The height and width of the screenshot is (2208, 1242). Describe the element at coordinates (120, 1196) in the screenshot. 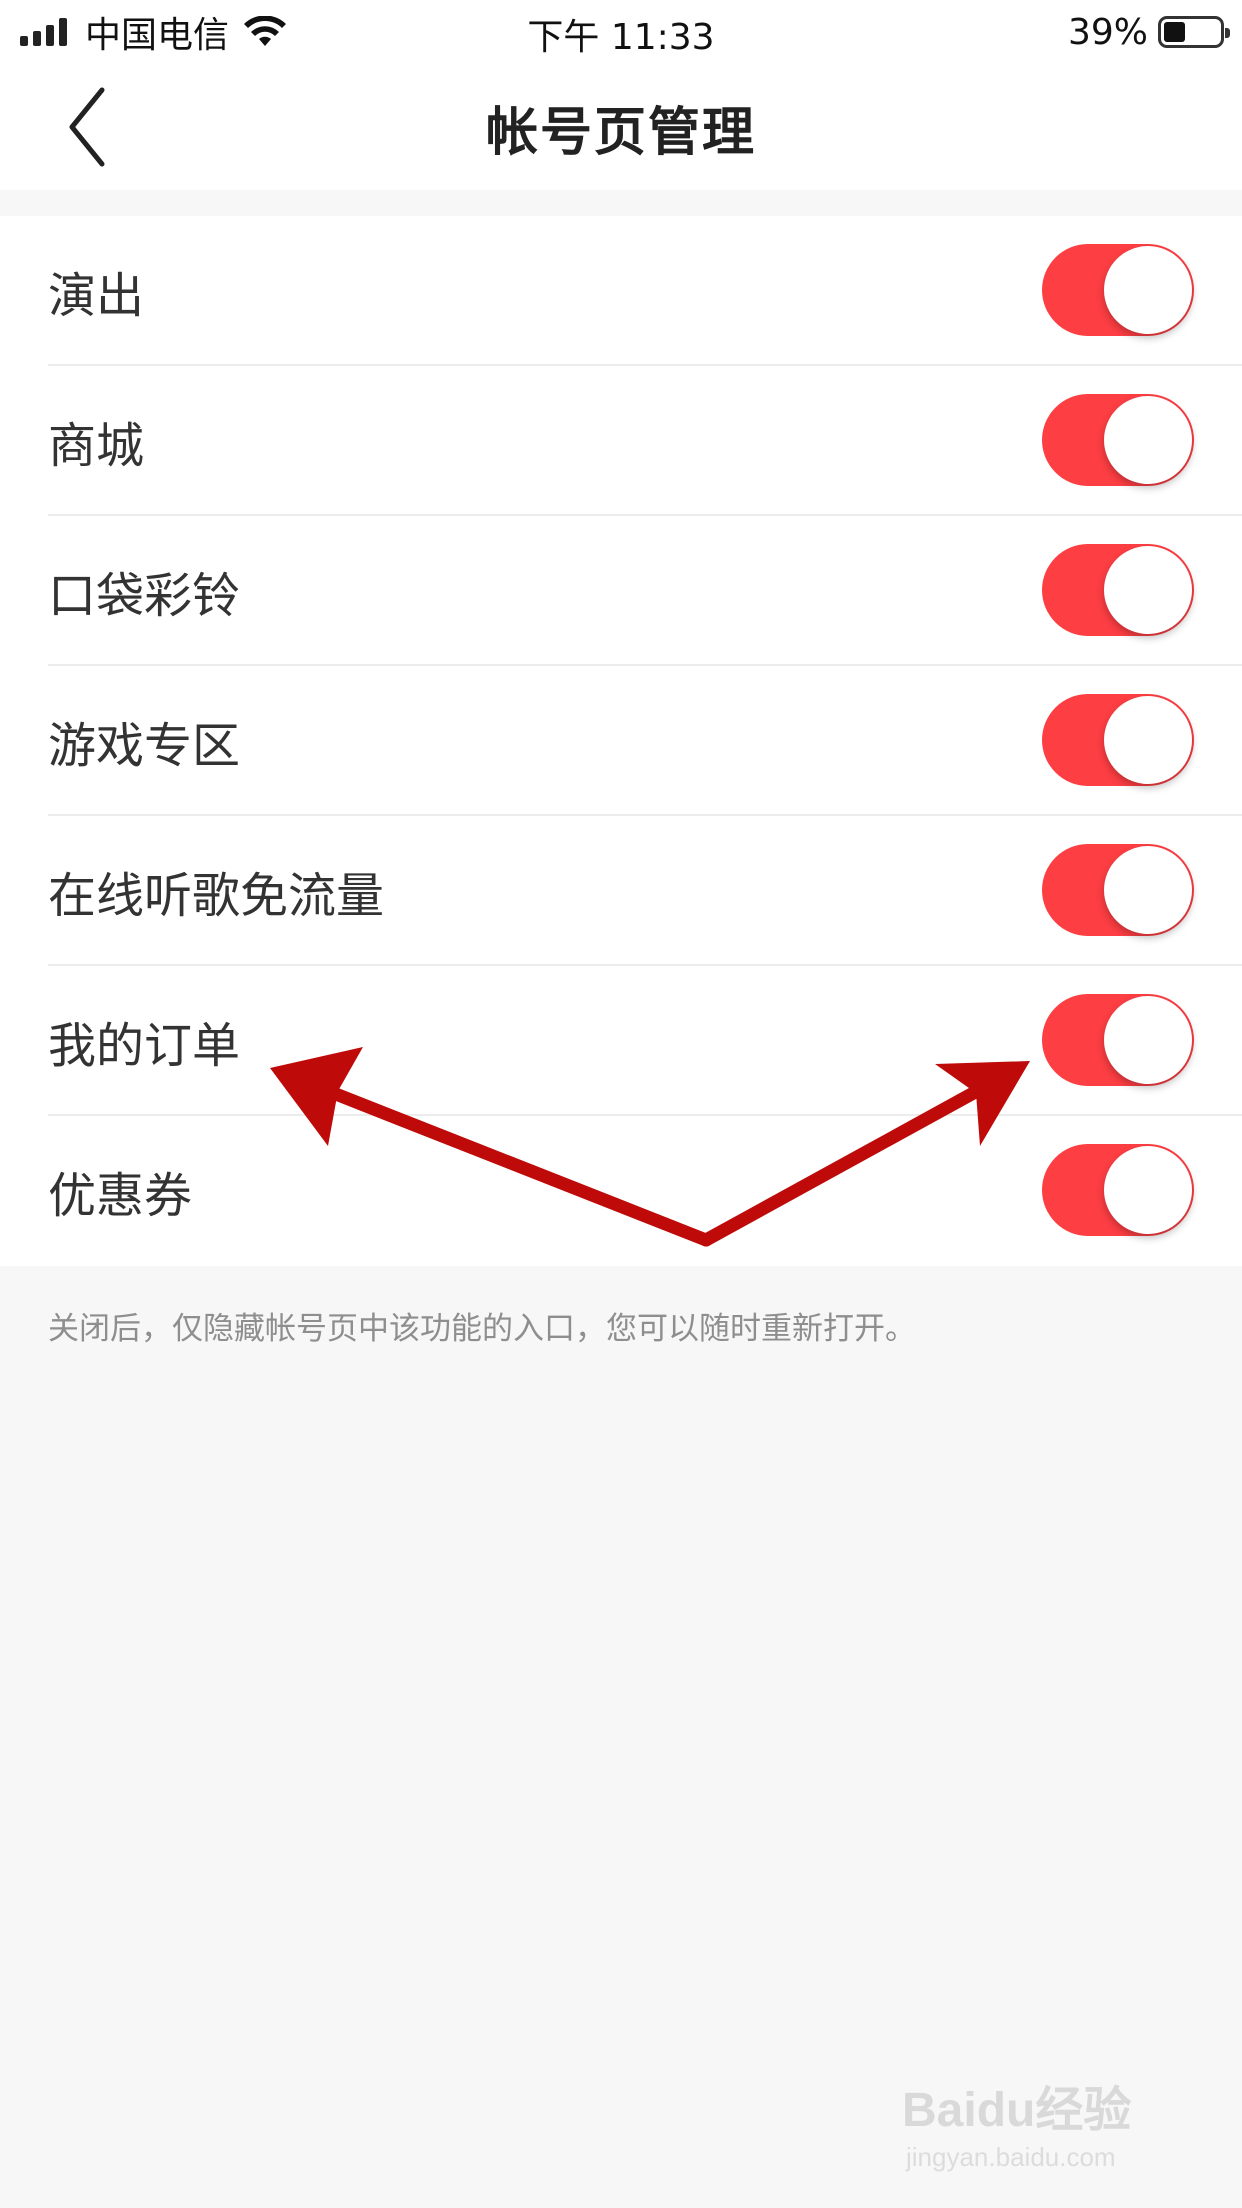

I see `setting-label: 优惠券` at that location.